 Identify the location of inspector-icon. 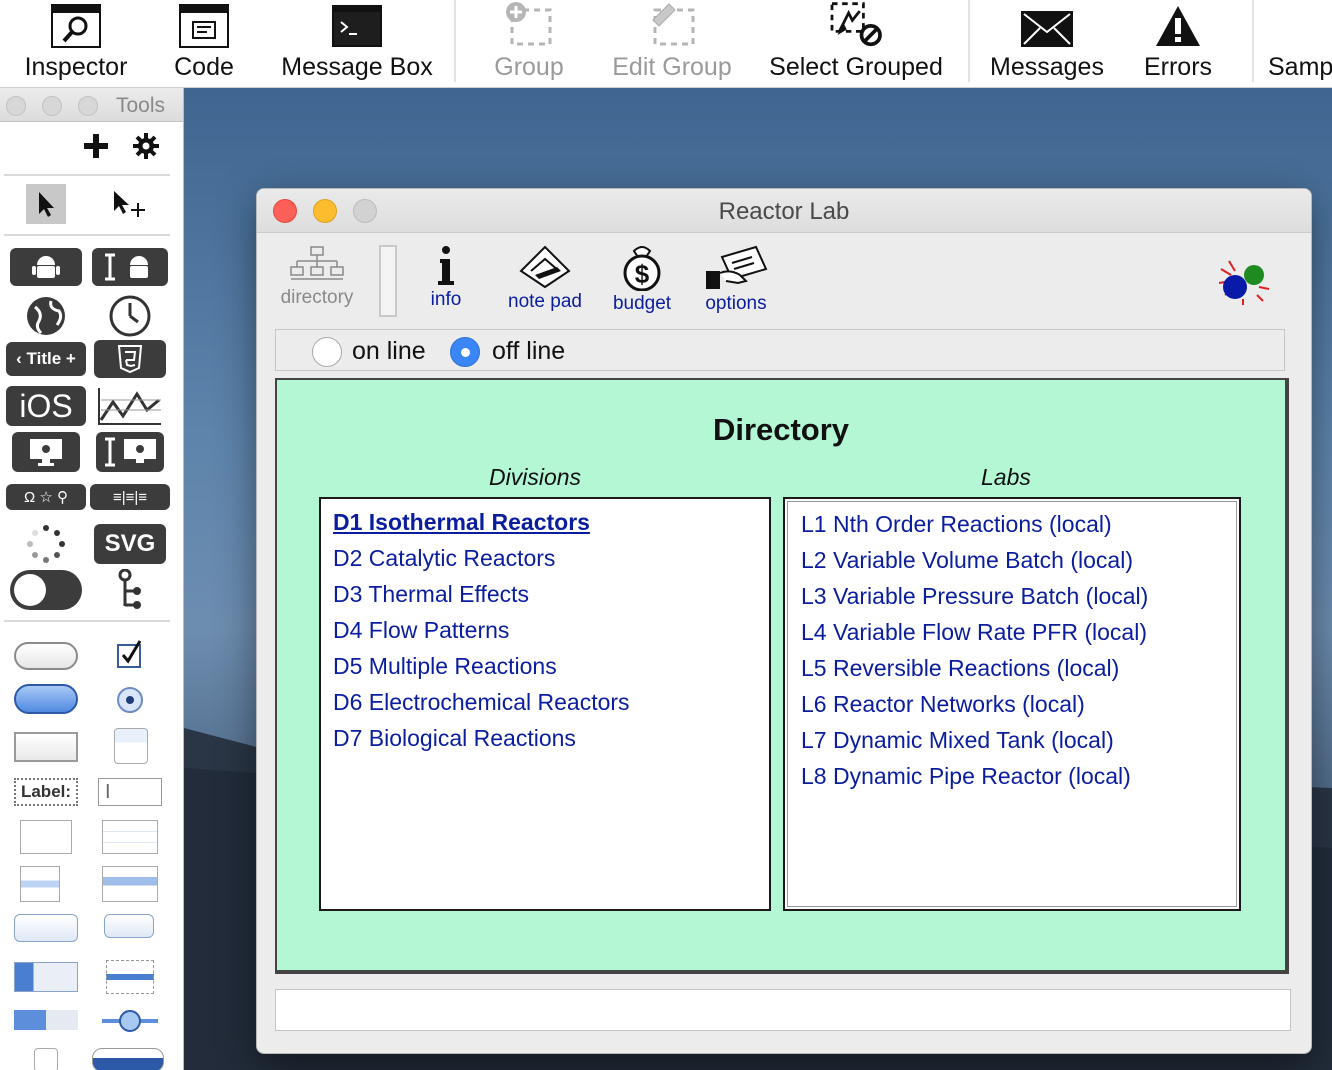
(76, 26).